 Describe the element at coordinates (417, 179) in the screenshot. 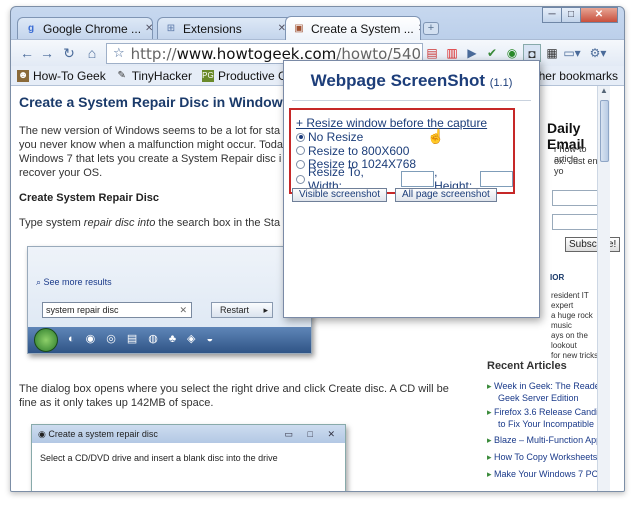

I see `width-input` at that location.